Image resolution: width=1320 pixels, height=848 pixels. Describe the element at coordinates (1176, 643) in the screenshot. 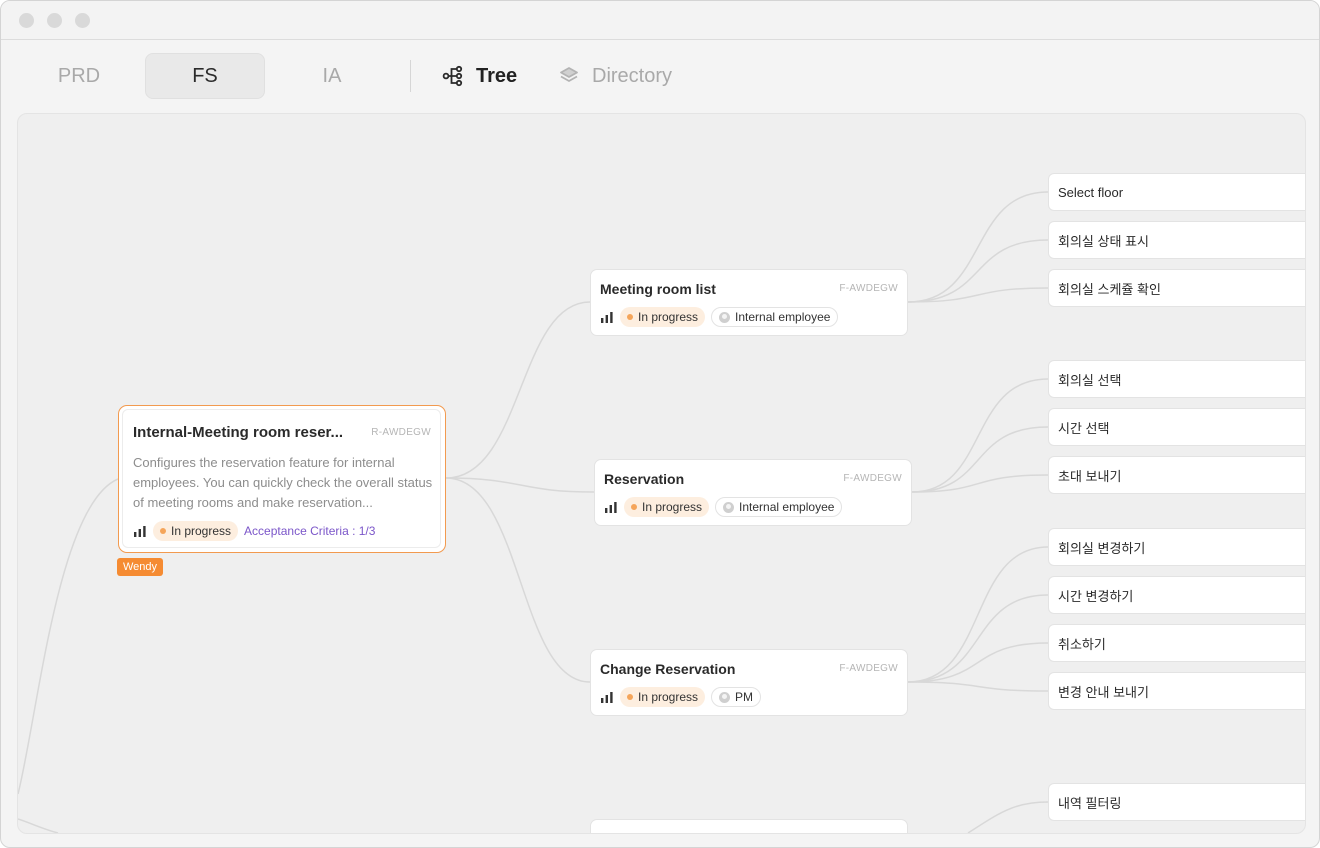

I see `leaf-node: 취소하기` at that location.